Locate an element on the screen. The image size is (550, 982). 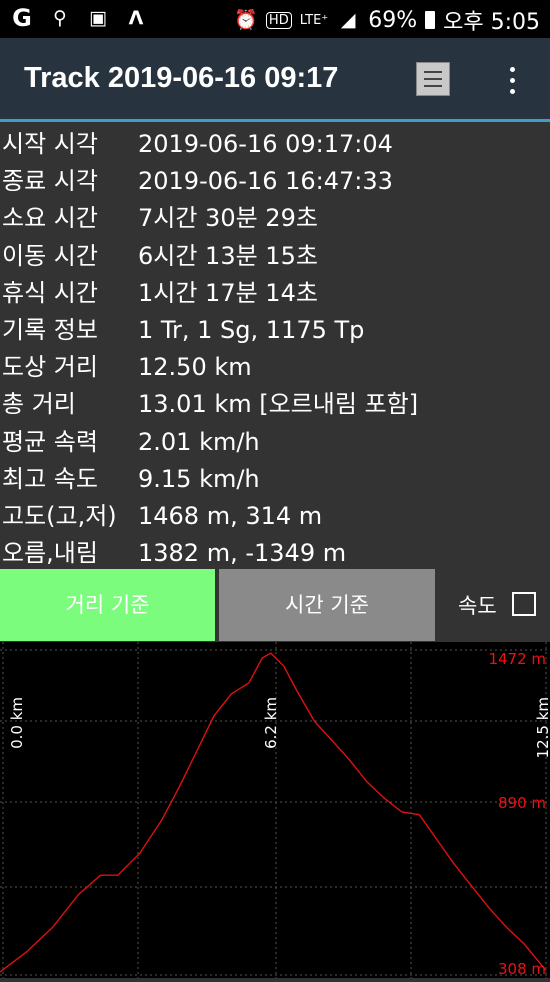
info-value: 1 Tr, 1 Sg, 1175 Tp is located at coordinates (251, 329).